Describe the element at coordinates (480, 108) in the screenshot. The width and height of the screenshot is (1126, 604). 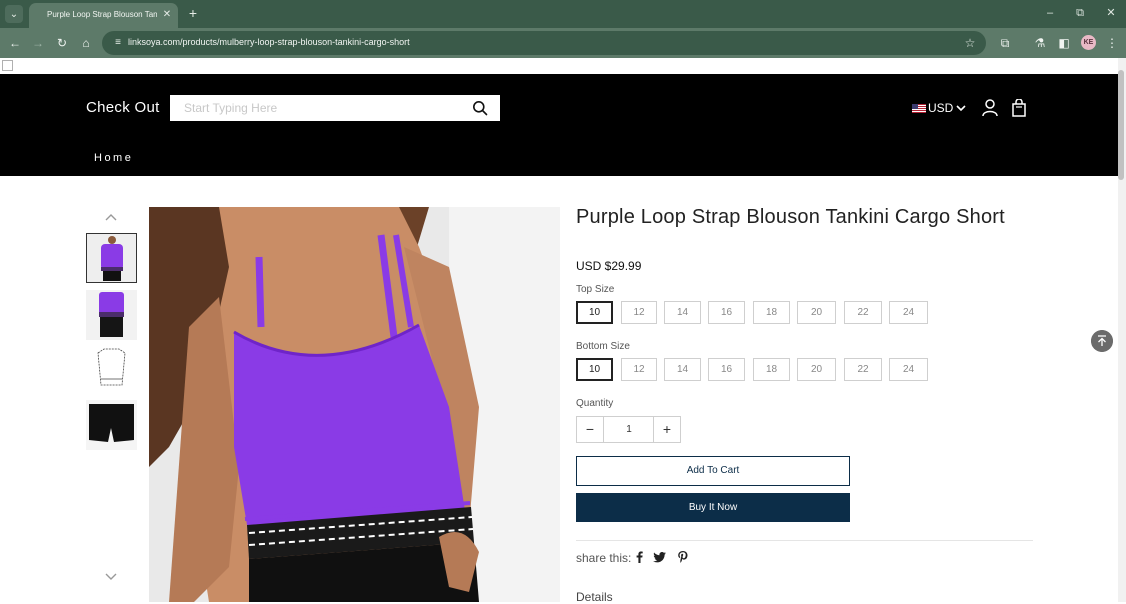
I see `search-icon` at that location.